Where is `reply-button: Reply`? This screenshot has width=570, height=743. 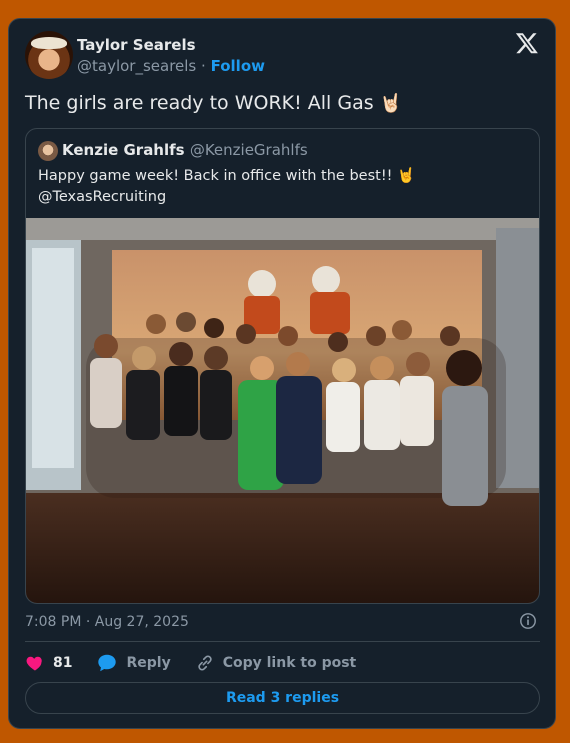
reply-button: Reply is located at coordinates (133, 663).